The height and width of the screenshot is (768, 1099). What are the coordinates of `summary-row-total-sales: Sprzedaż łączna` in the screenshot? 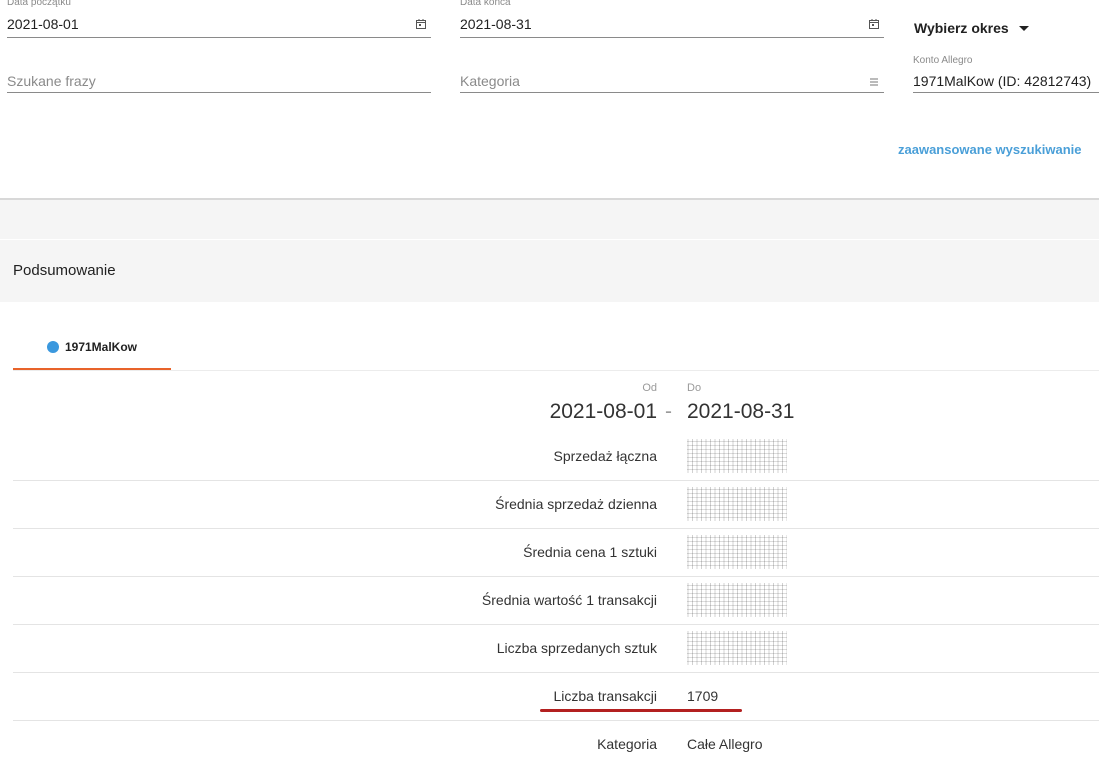 It's located at (556, 457).